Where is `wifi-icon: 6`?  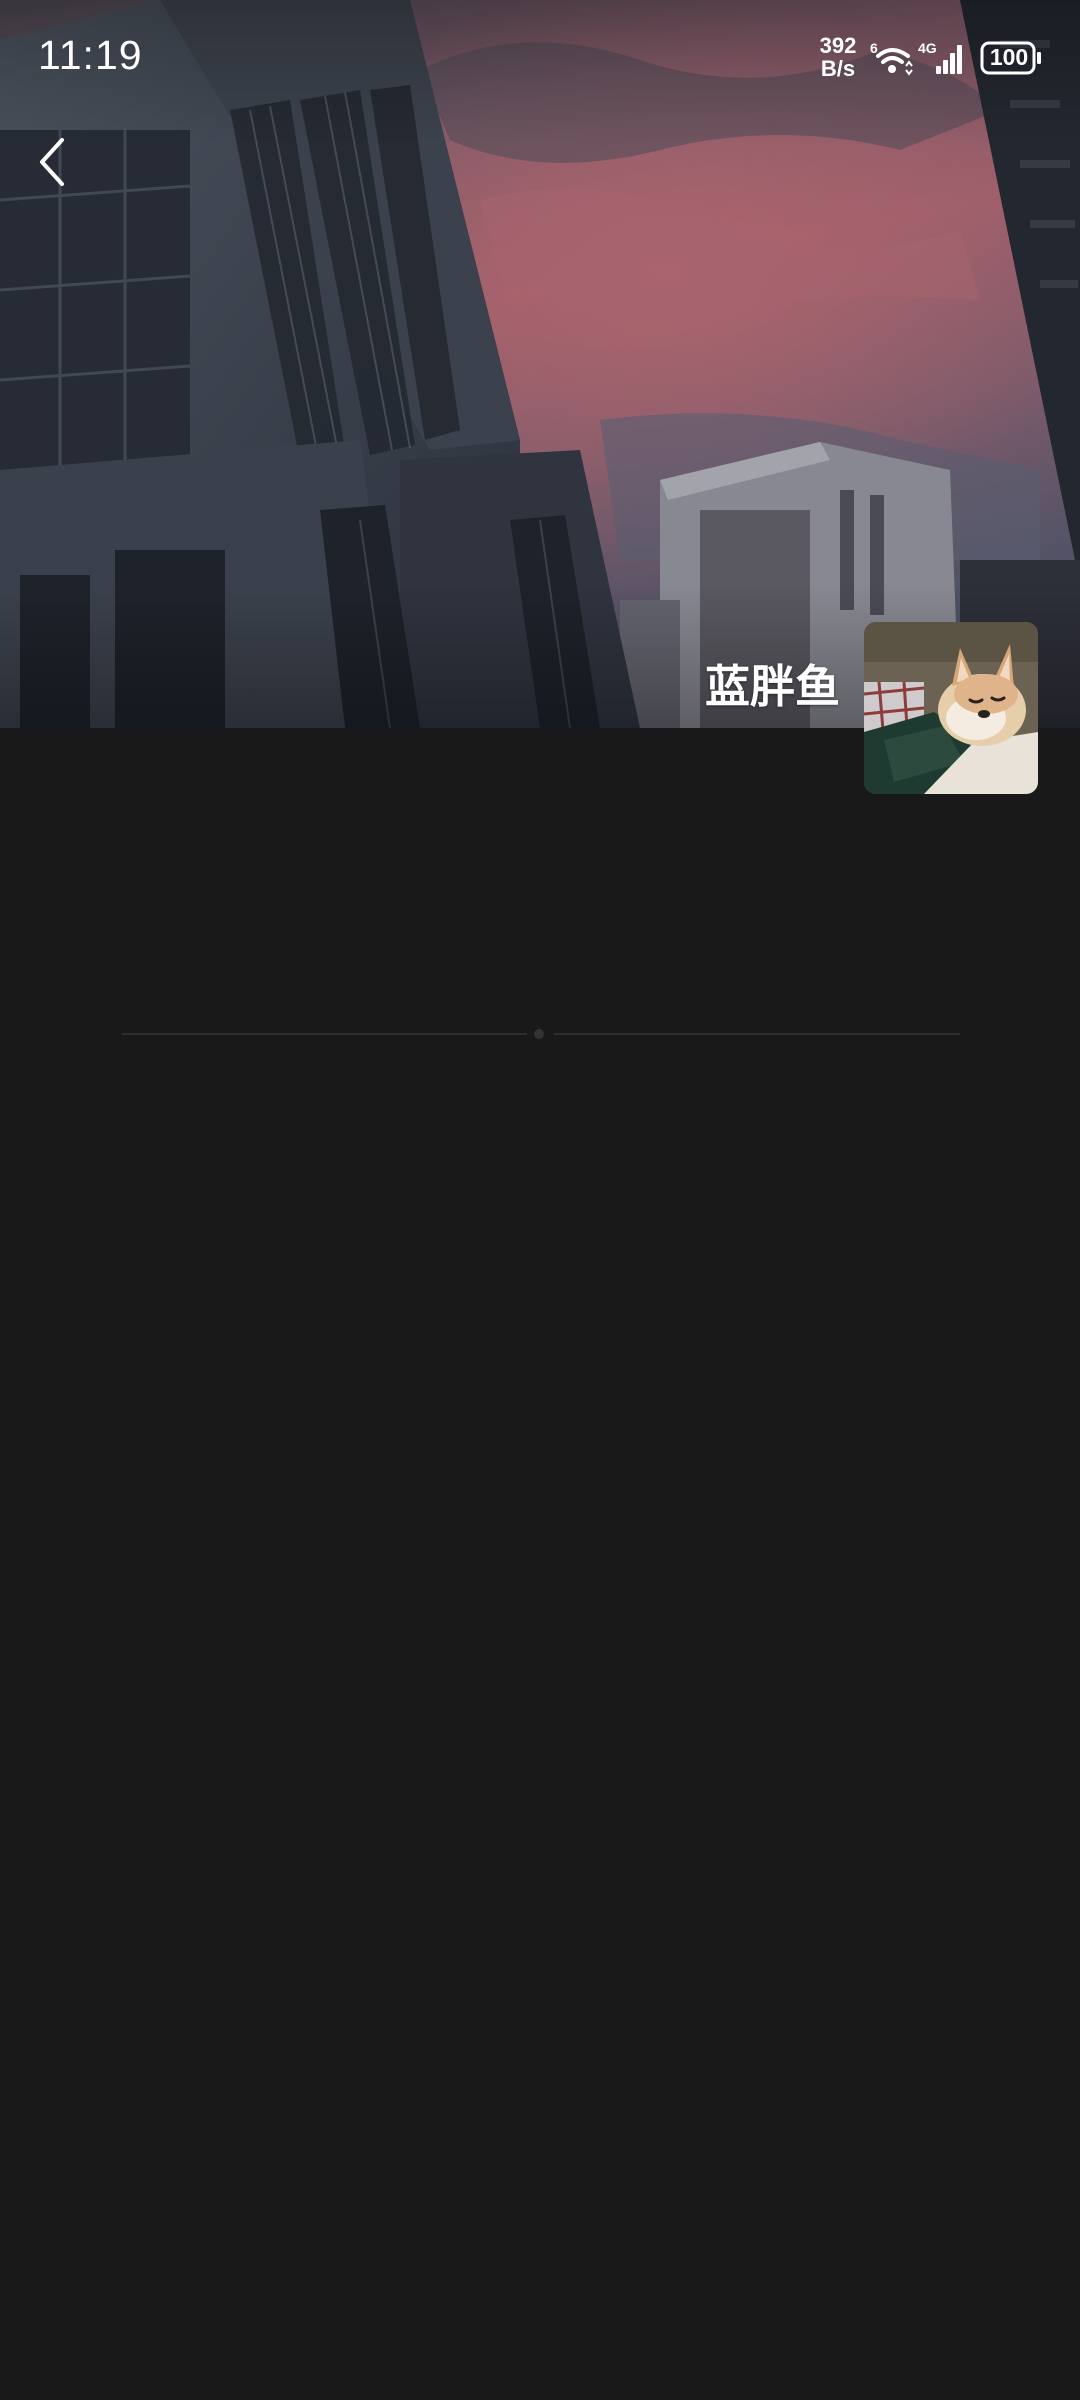
wifi-icon: 6 is located at coordinates (891, 58).